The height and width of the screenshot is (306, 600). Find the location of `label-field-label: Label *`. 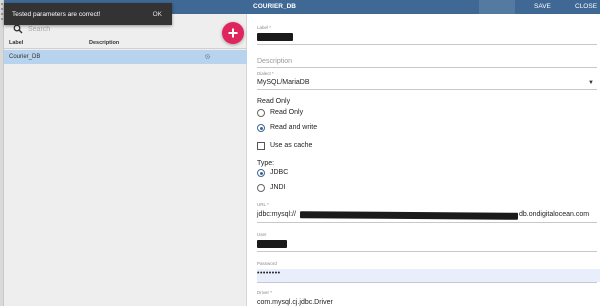

label-field-label: Label * is located at coordinates (264, 27).